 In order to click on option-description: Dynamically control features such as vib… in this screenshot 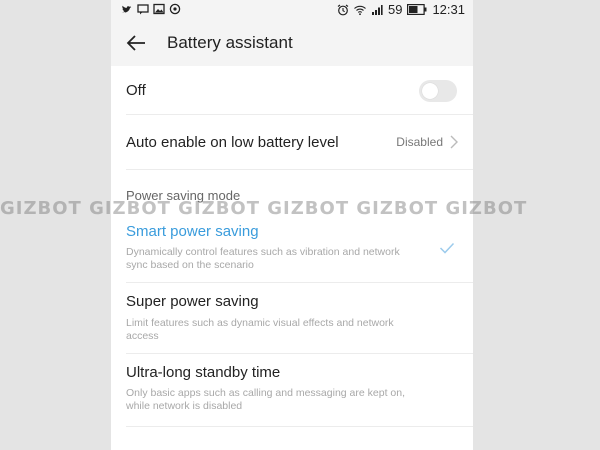, I will do `click(263, 258)`.